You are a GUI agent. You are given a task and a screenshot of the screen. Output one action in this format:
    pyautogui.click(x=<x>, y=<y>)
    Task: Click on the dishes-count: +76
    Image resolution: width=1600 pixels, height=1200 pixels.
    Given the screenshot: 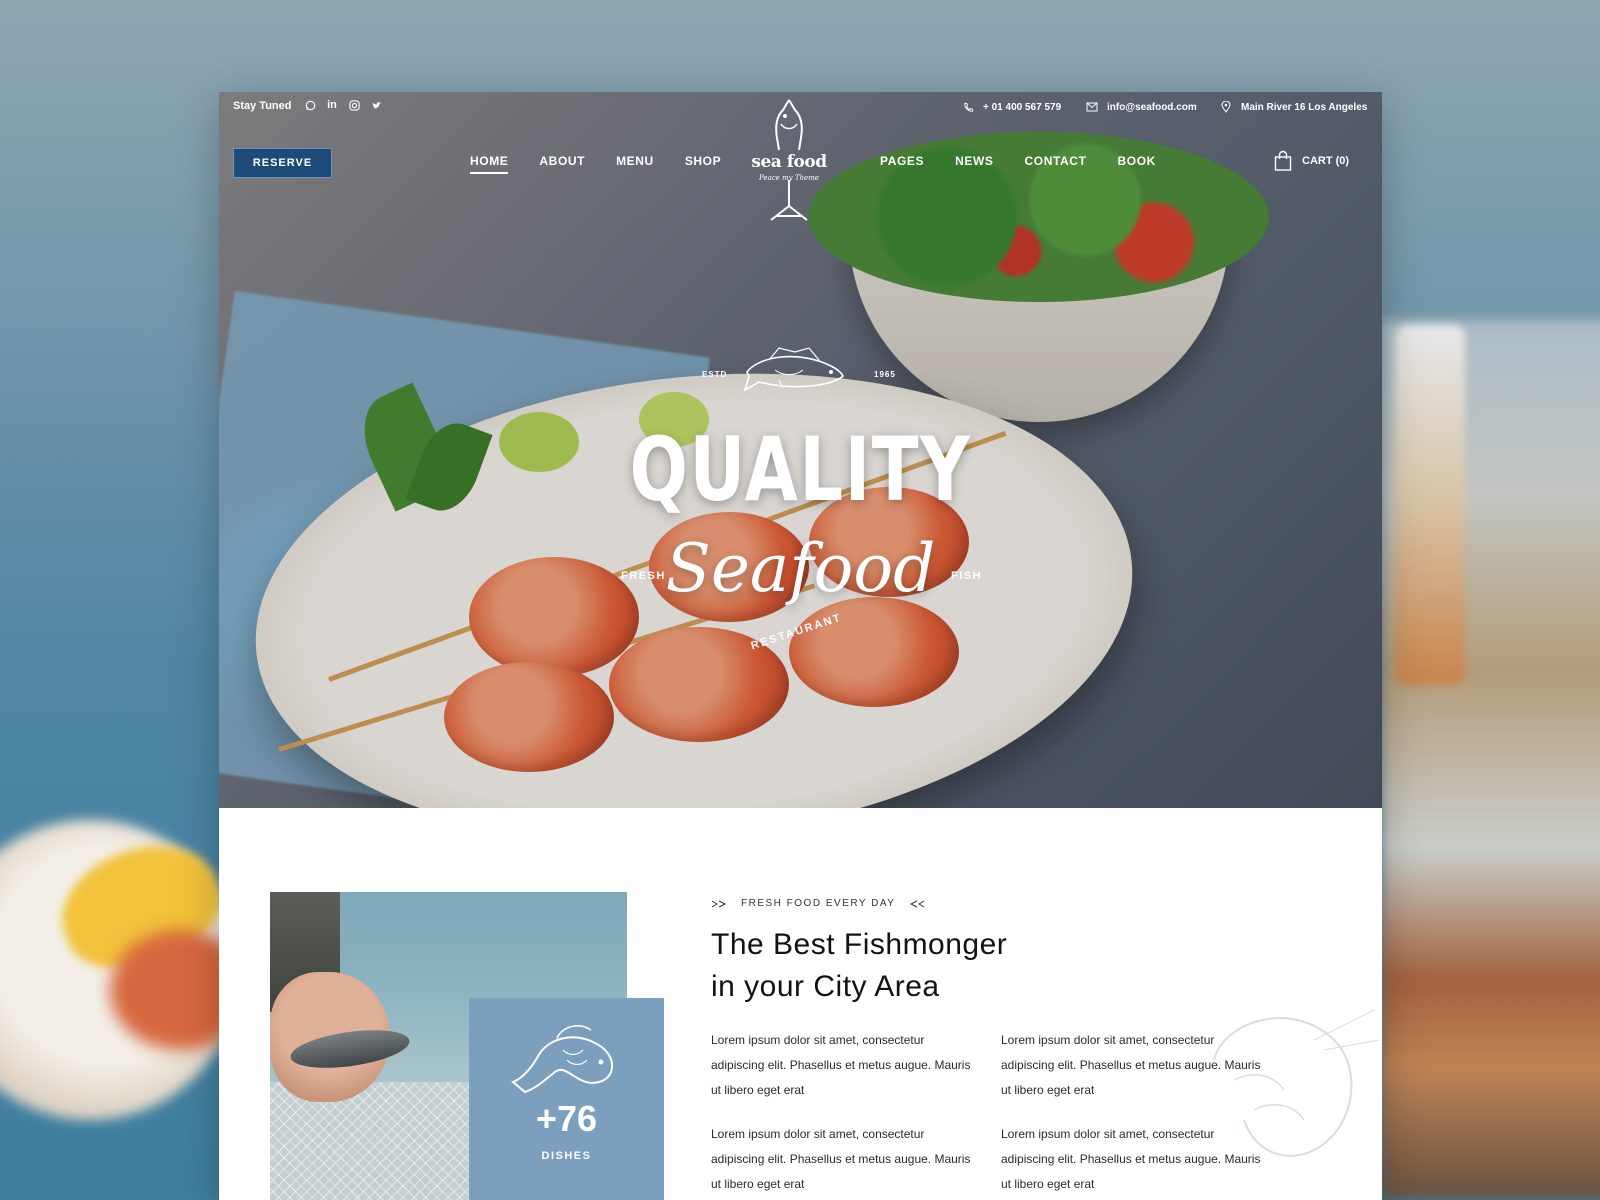 What is the action you would take?
    pyautogui.click(x=566, y=1118)
    